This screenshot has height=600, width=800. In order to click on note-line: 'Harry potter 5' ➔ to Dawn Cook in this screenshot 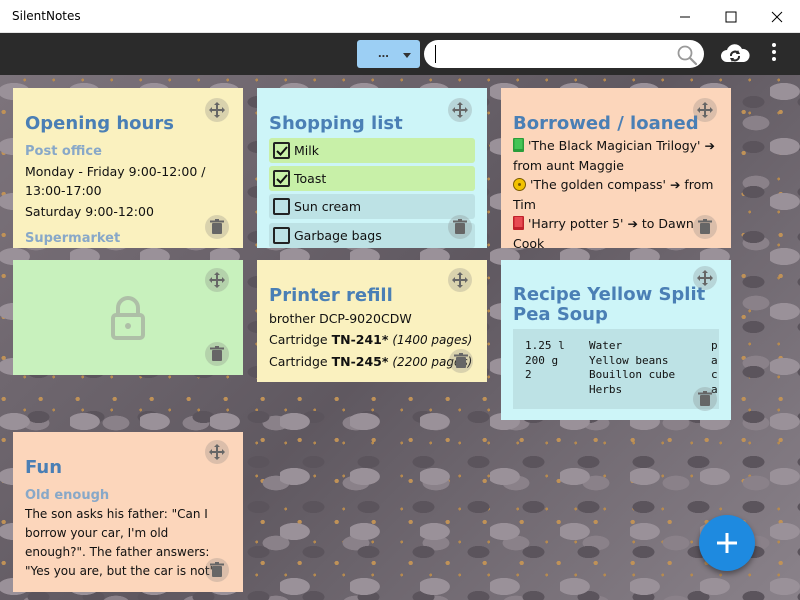, I will do `click(603, 232)`.